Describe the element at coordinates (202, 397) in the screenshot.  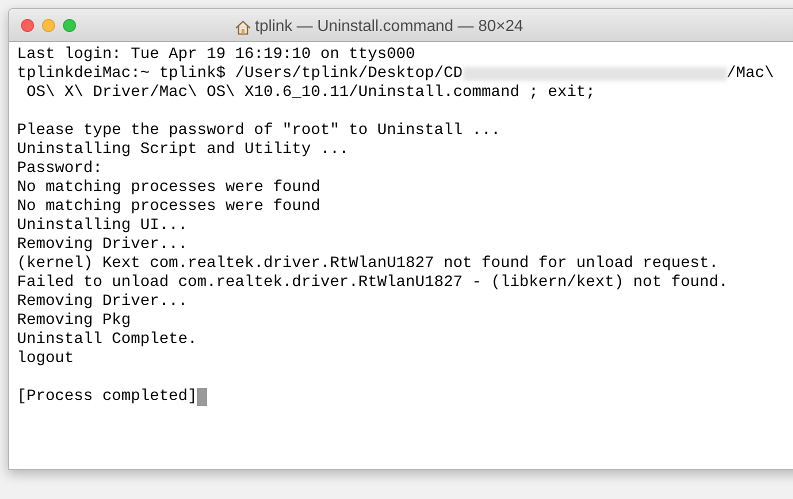
I see `cursor` at that location.